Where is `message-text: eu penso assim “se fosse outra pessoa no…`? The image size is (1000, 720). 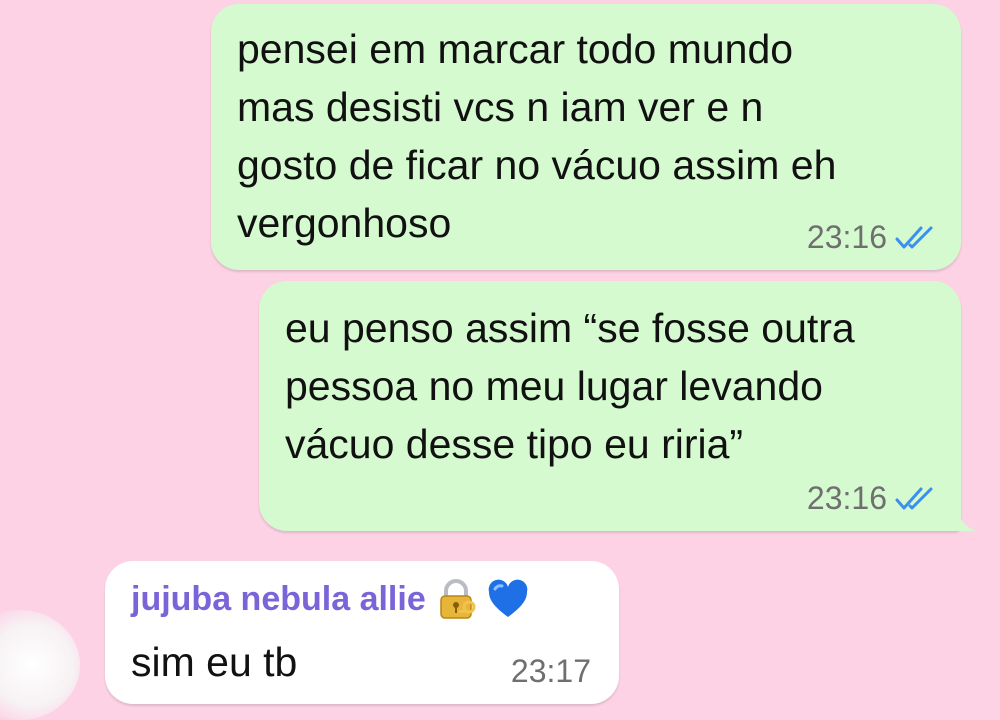
message-text: eu penso assim “se fosse outra pessoa no… is located at coordinates (570, 386).